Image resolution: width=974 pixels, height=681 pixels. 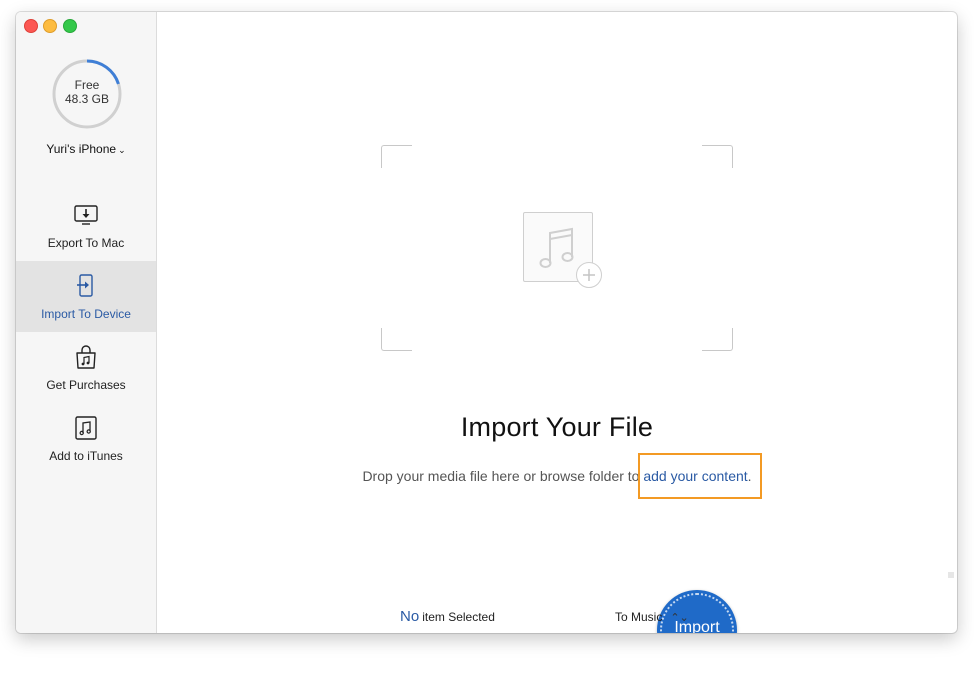 What do you see at coordinates (86, 243) in the screenshot?
I see `sidebar-item-label: Export To Mac` at bounding box center [86, 243].